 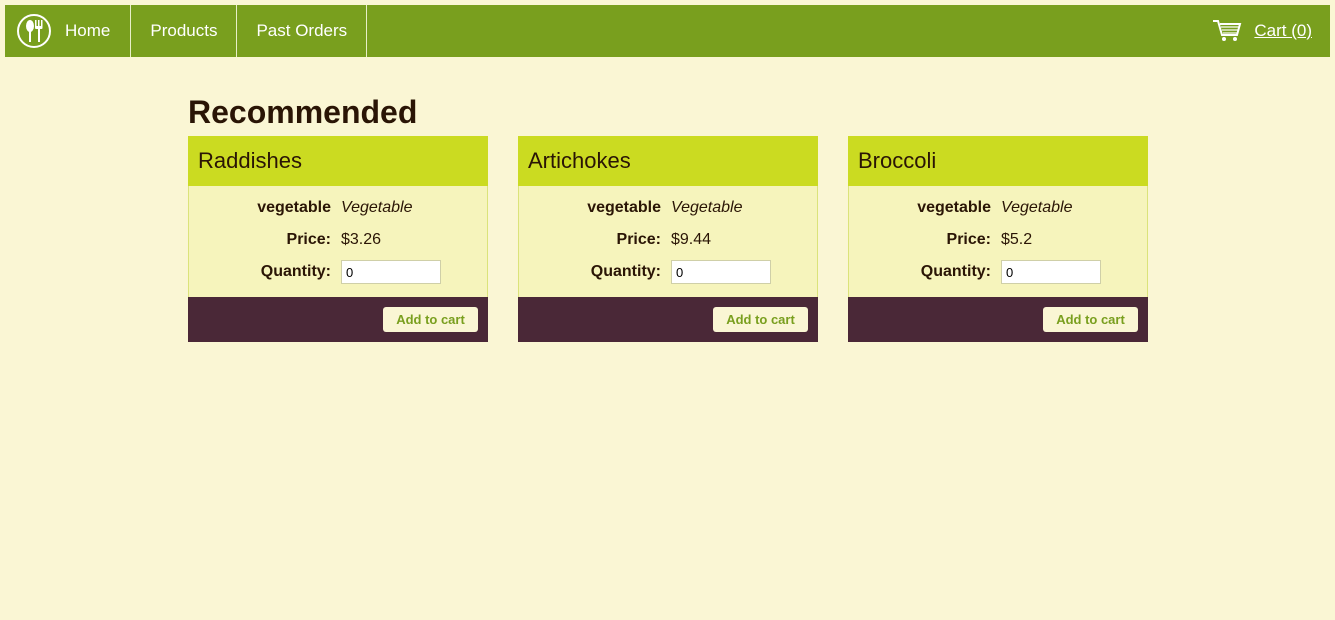 I want to click on nav-link-products: Products, so click(x=183, y=31).